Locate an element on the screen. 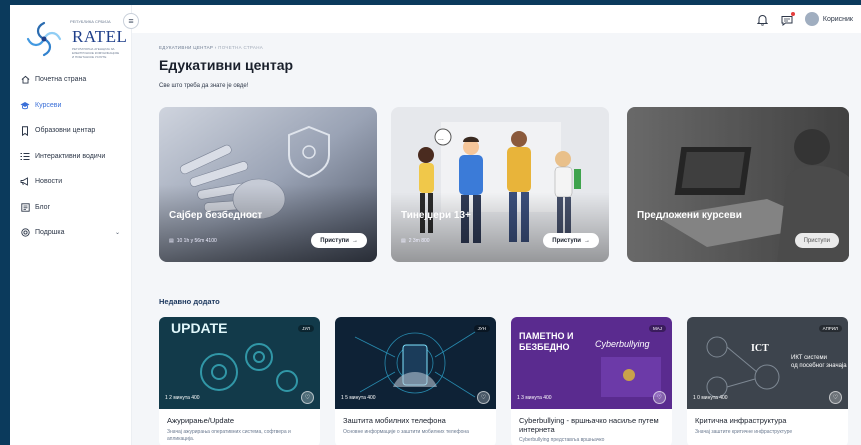 This screenshot has height=445, width=861. menu-toggle-button: ≡ is located at coordinates (131, 21).